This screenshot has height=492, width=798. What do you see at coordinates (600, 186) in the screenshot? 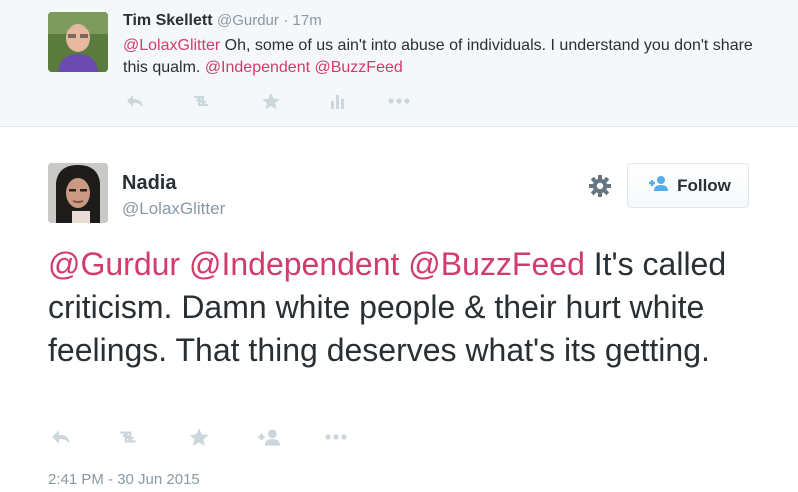
I see `gear-icon` at bounding box center [600, 186].